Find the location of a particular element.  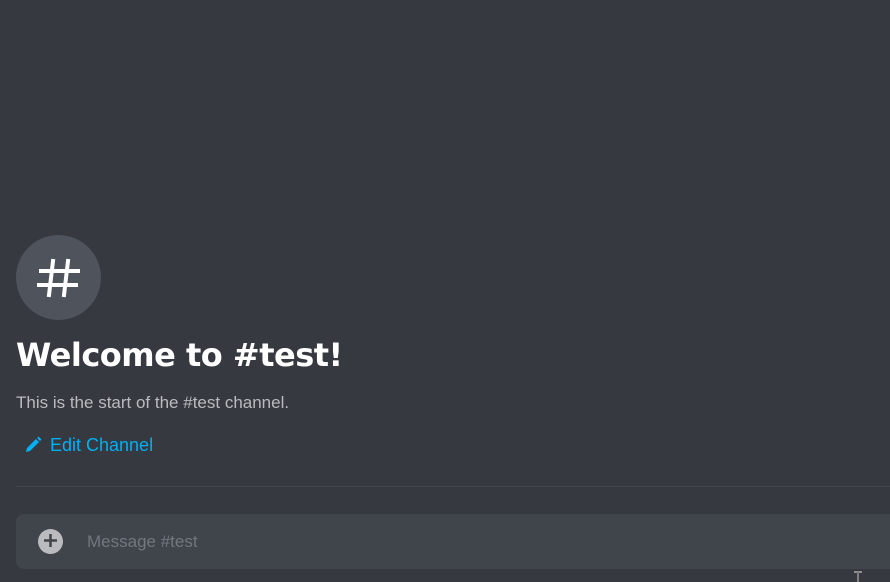

hashtag-icon is located at coordinates (59, 278).